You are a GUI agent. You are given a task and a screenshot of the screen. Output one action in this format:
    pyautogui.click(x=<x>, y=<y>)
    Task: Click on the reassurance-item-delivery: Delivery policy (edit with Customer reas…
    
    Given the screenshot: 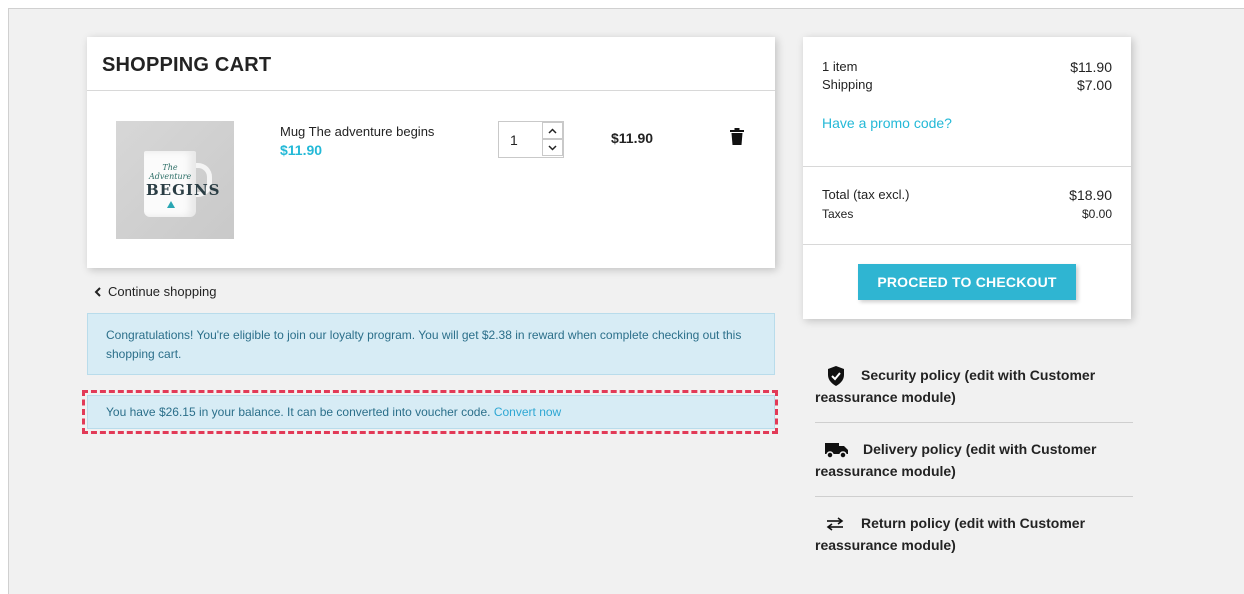 What is the action you would take?
    pyautogui.click(x=974, y=460)
    